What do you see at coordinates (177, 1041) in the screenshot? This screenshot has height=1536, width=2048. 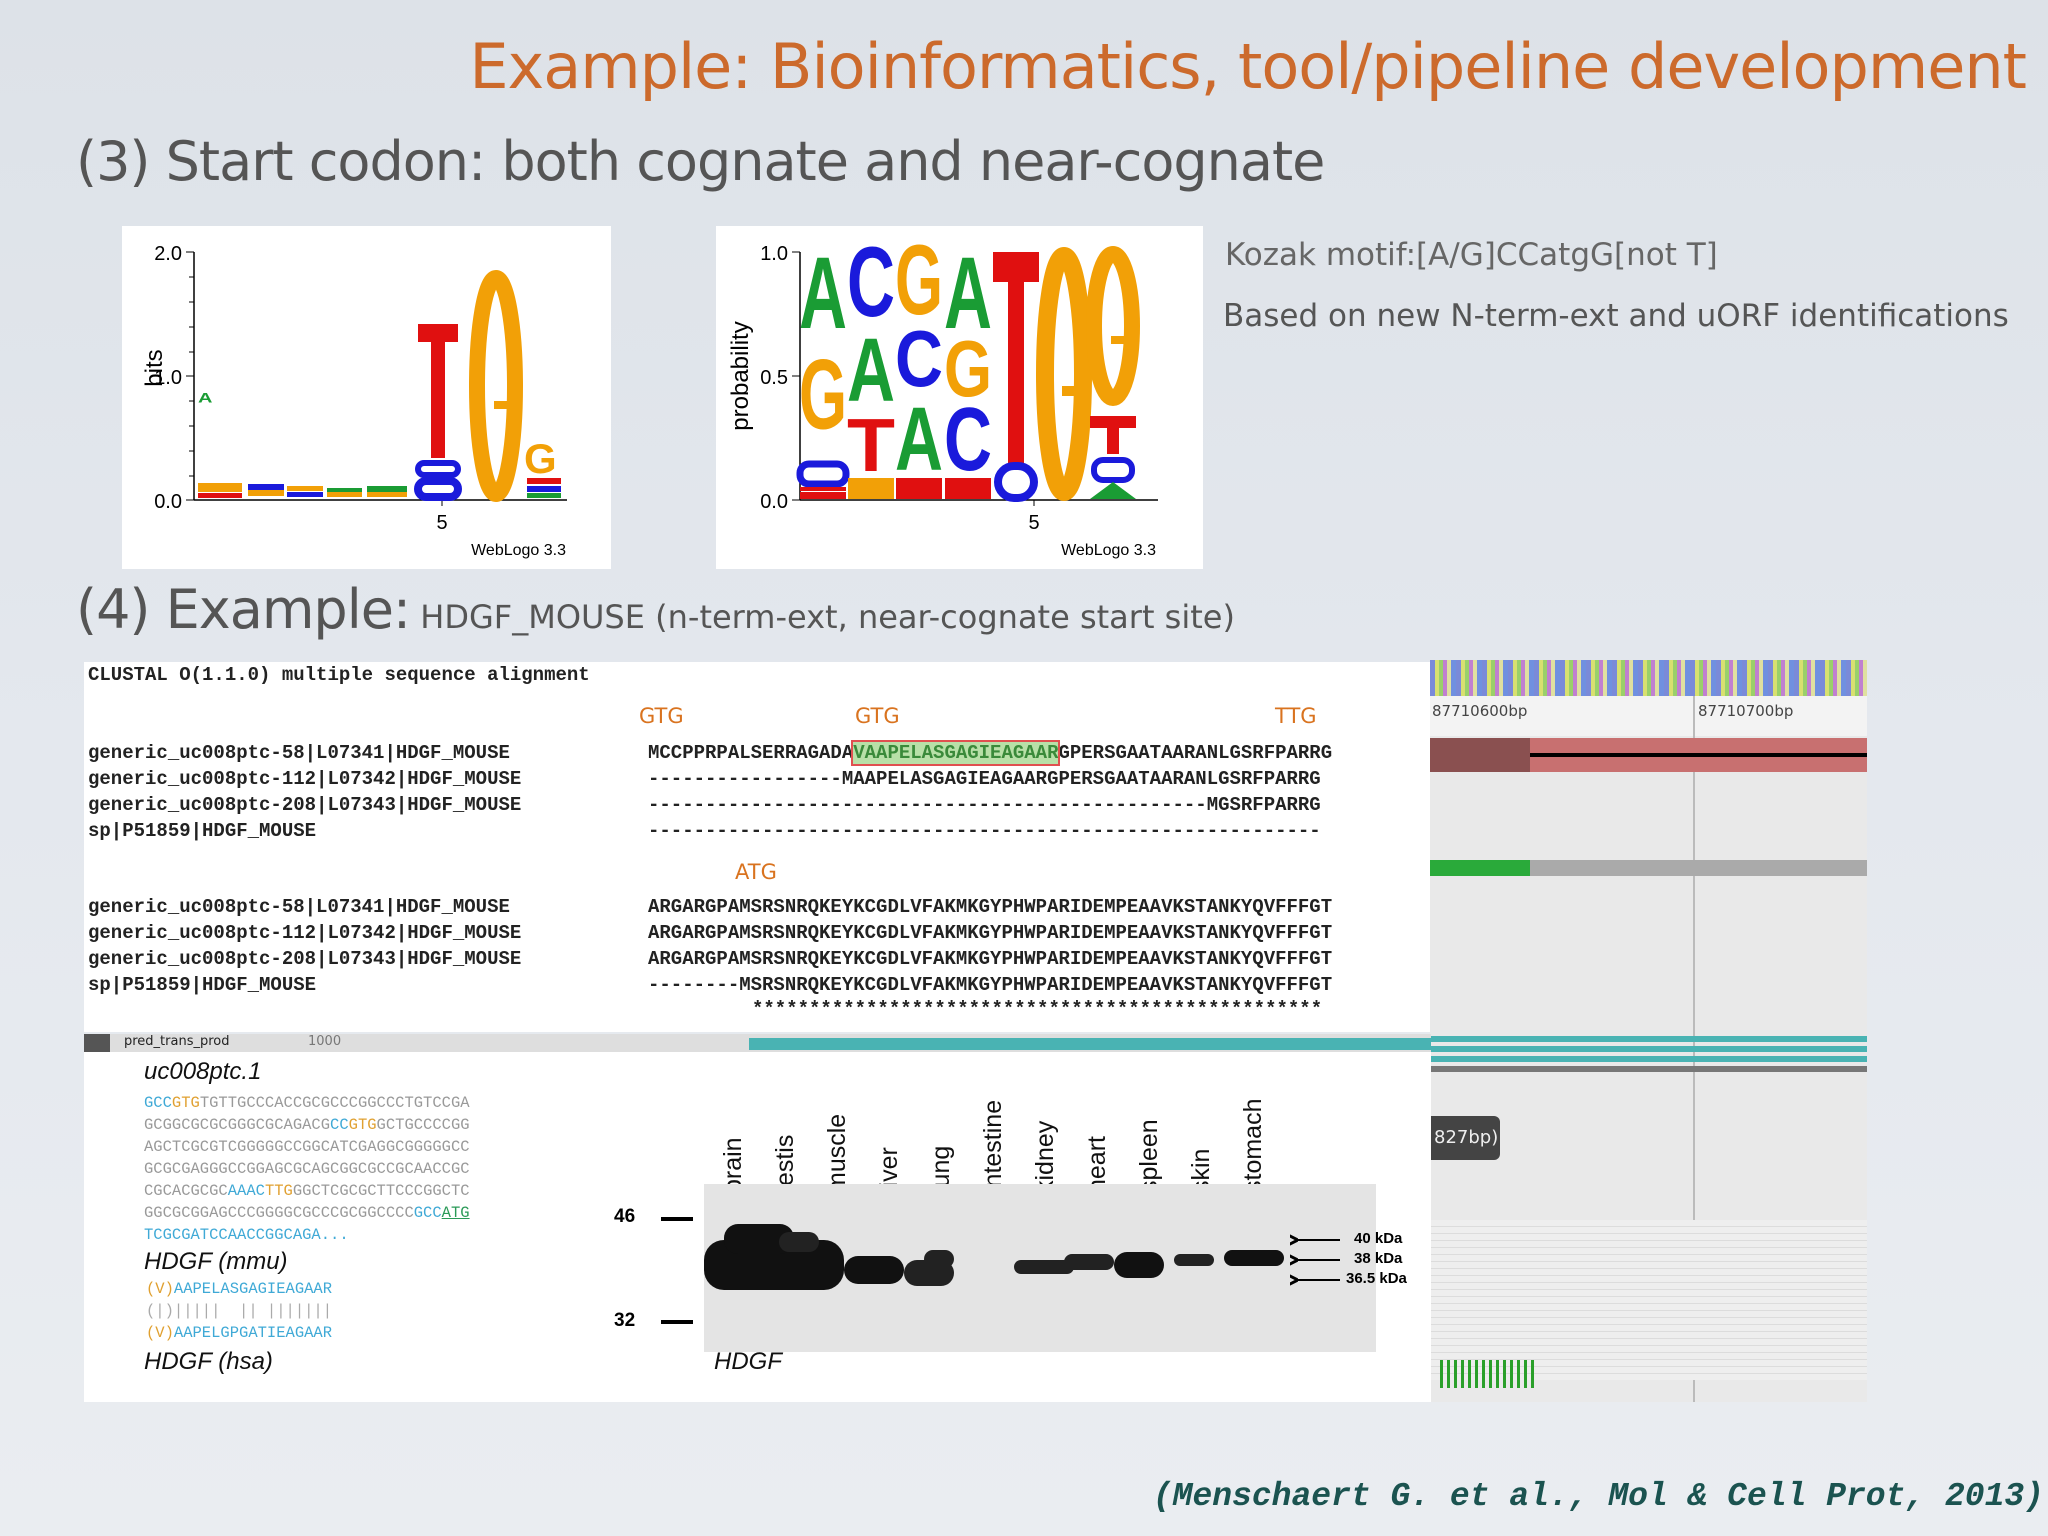 I see `track-label: pred_trans_prod` at bounding box center [177, 1041].